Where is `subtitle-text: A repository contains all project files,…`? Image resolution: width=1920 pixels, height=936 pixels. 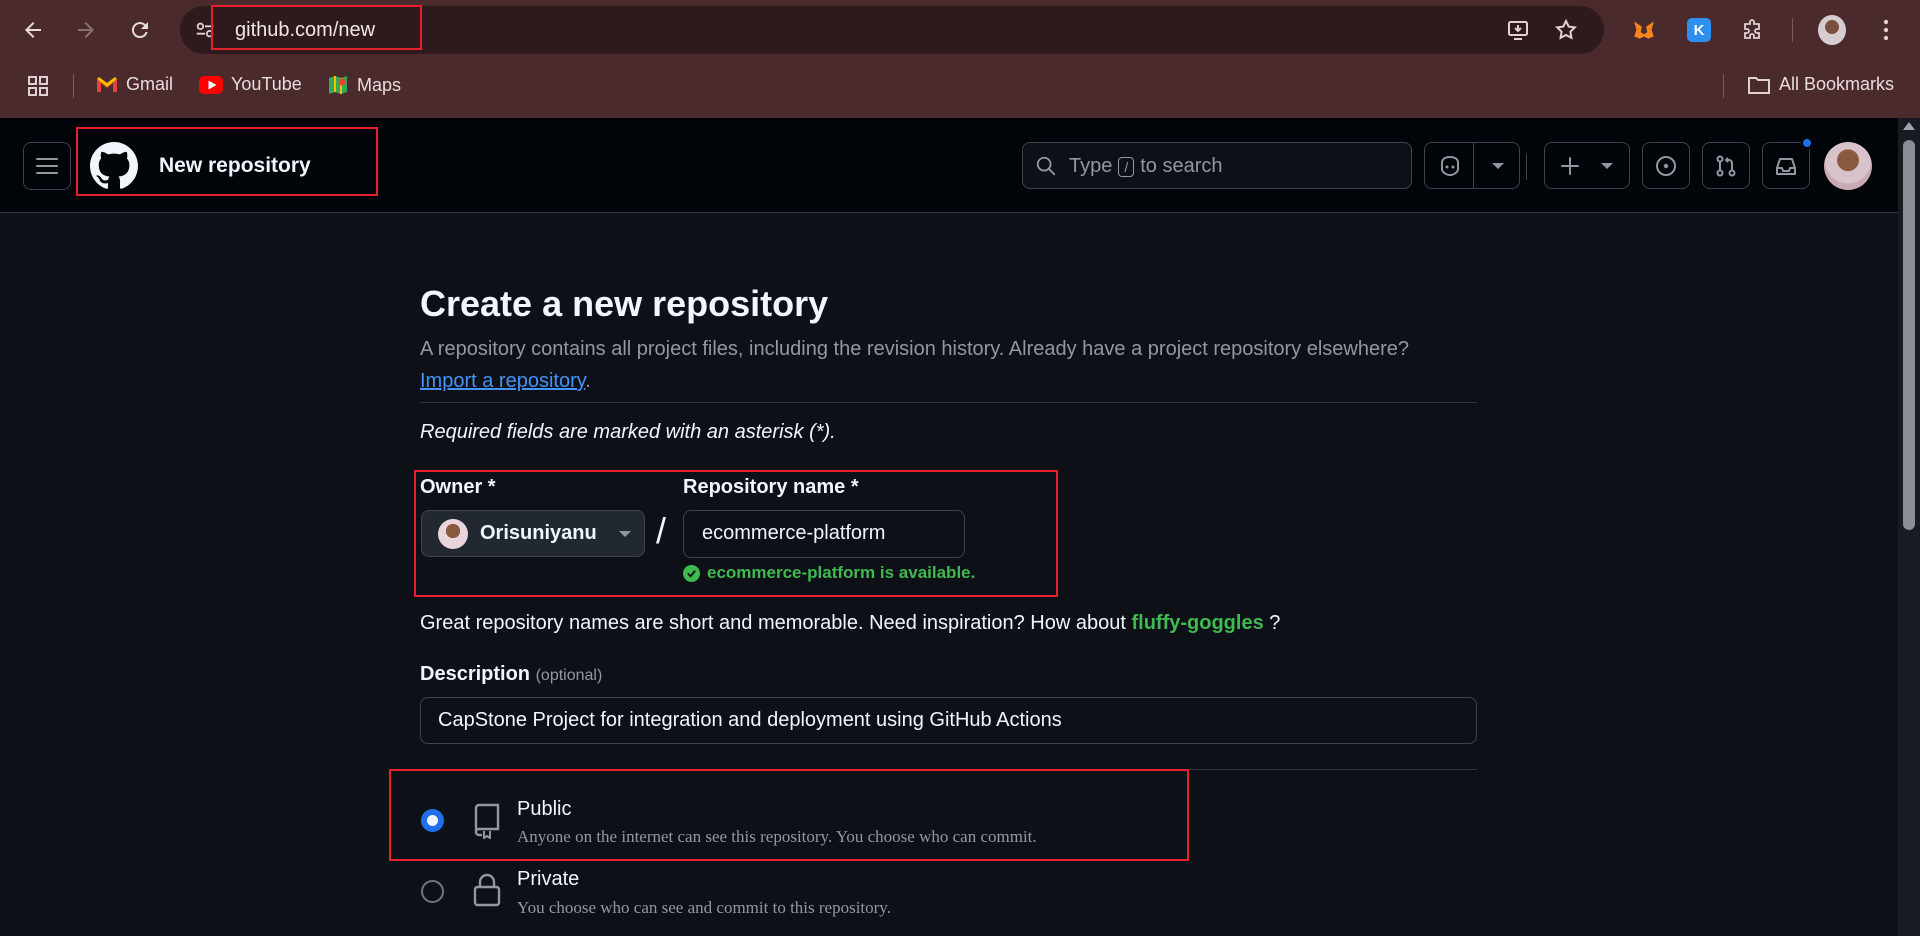 subtitle-text: A repository contains all project files,… is located at coordinates (915, 349).